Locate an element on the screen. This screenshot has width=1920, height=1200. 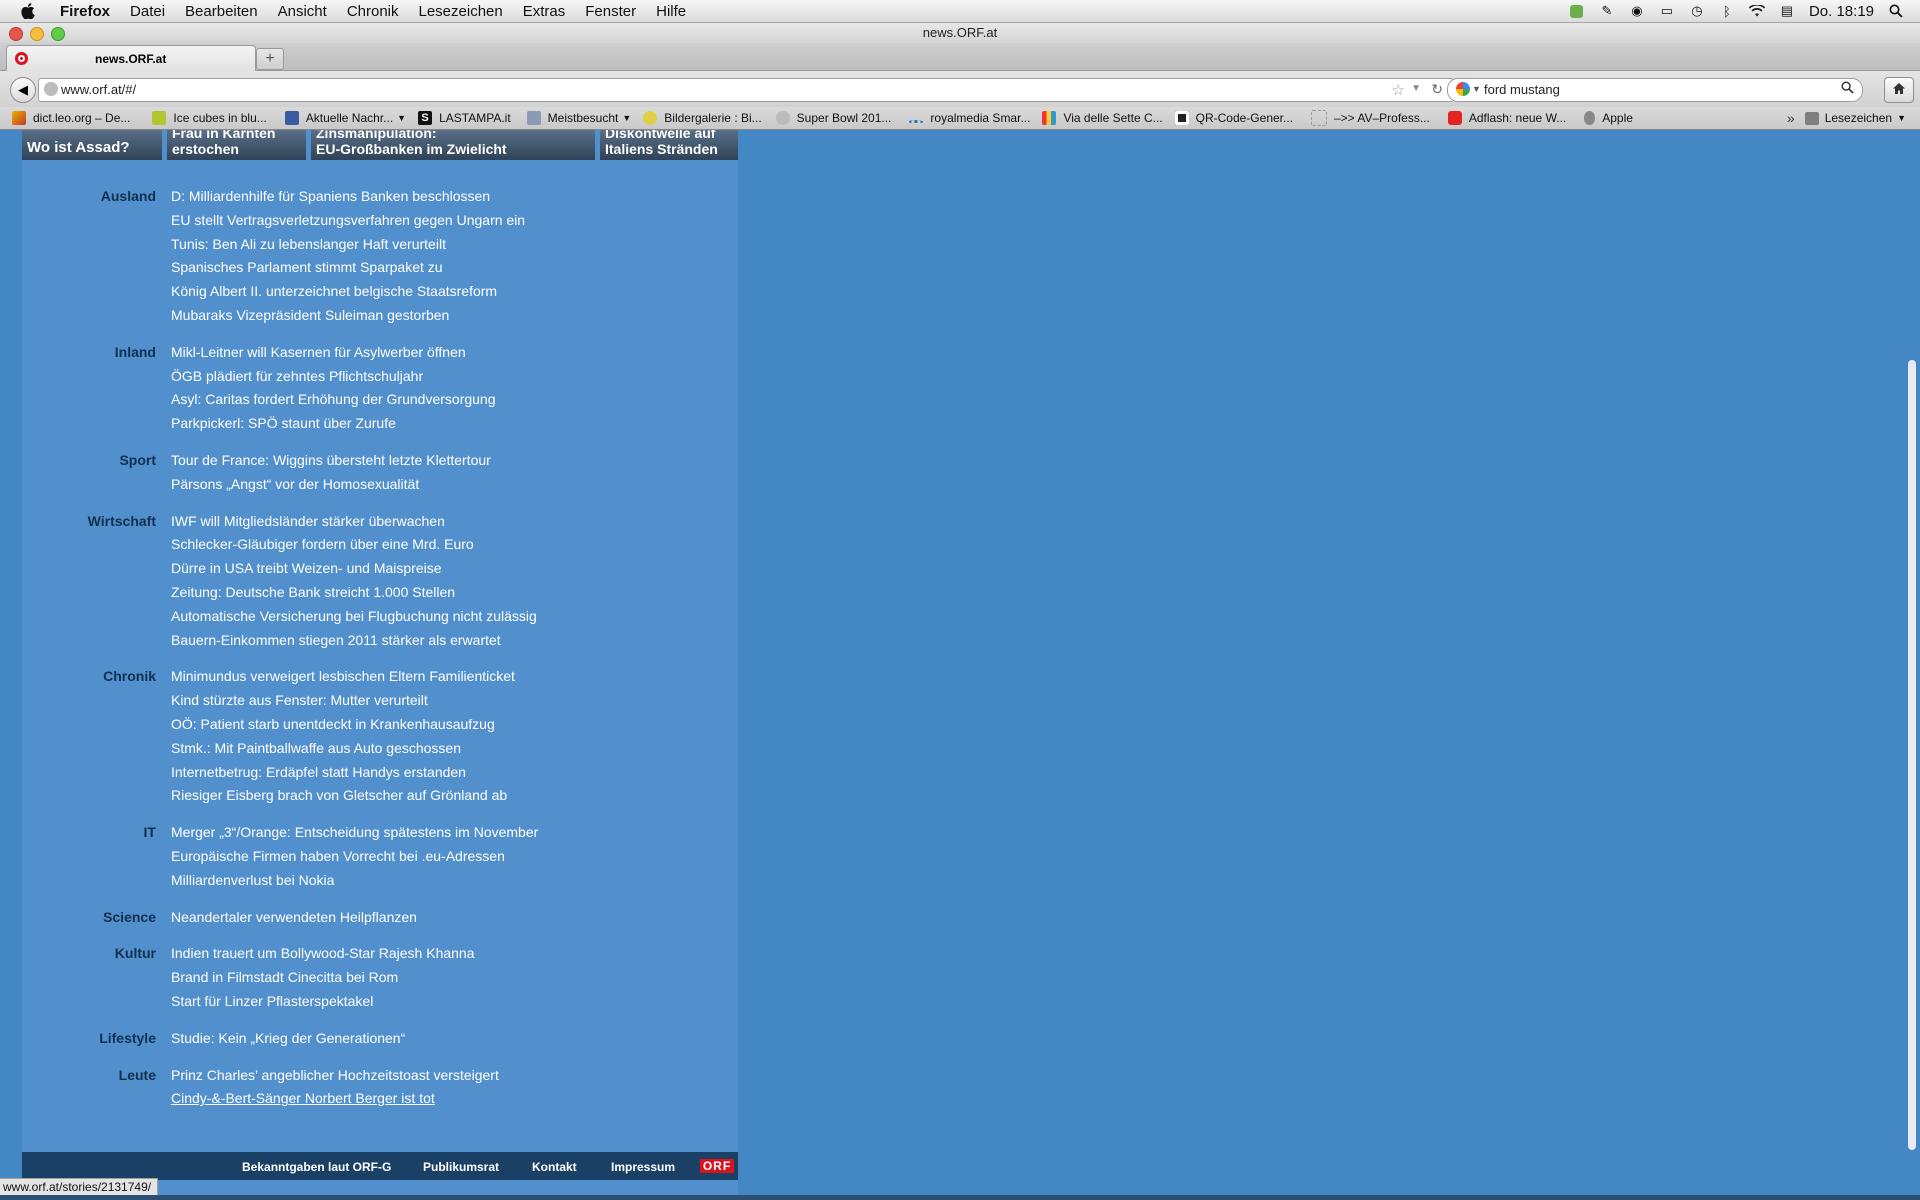
news-headline-link: Neandertaler verwendeten Heilpflanzen is located at coordinates (294, 917).